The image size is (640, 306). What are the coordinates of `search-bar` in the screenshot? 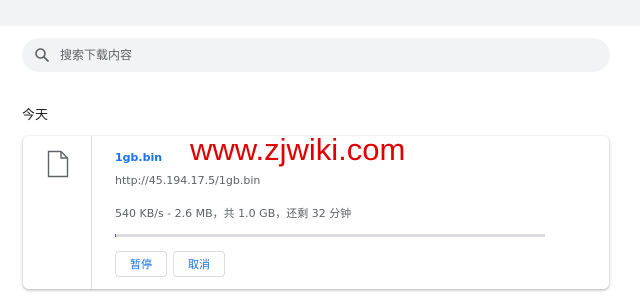 It's located at (316, 55).